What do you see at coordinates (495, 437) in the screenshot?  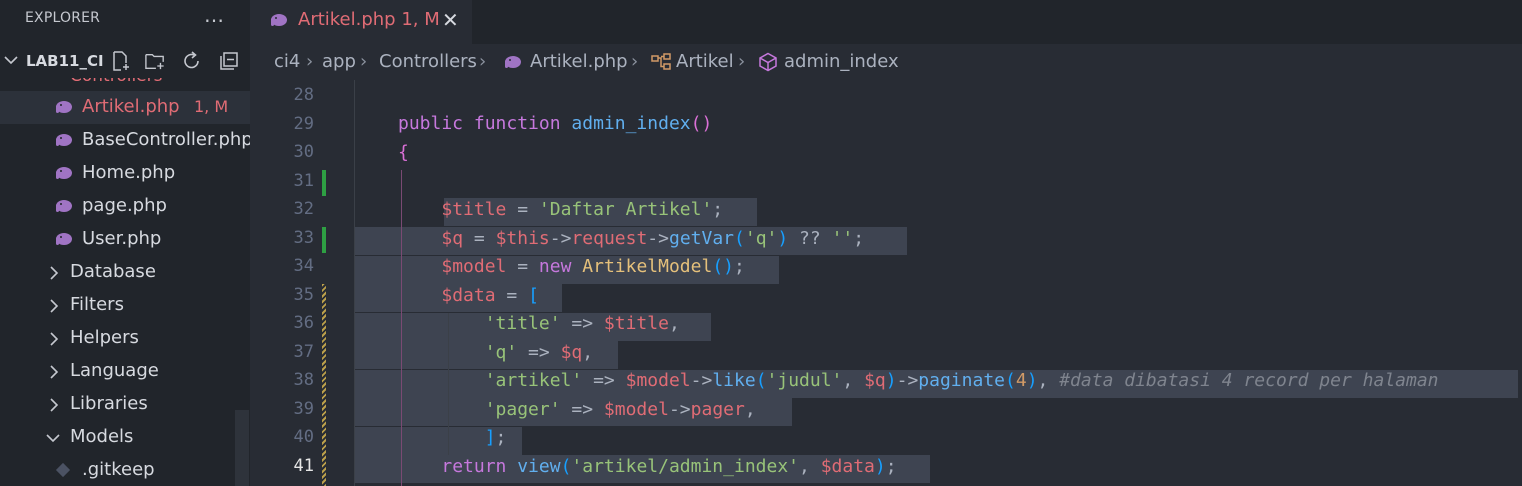 I see `code-line: ];` at bounding box center [495, 437].